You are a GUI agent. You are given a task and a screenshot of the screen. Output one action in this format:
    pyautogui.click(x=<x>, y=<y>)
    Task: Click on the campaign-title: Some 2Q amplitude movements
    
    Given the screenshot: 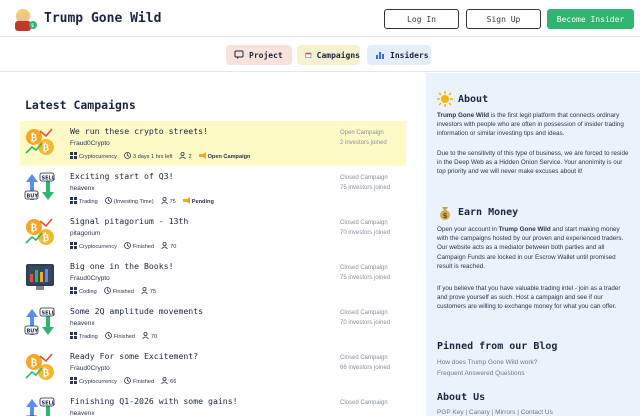 What is the action you would take?
    pyautogui.click(x=136, y=311)
    